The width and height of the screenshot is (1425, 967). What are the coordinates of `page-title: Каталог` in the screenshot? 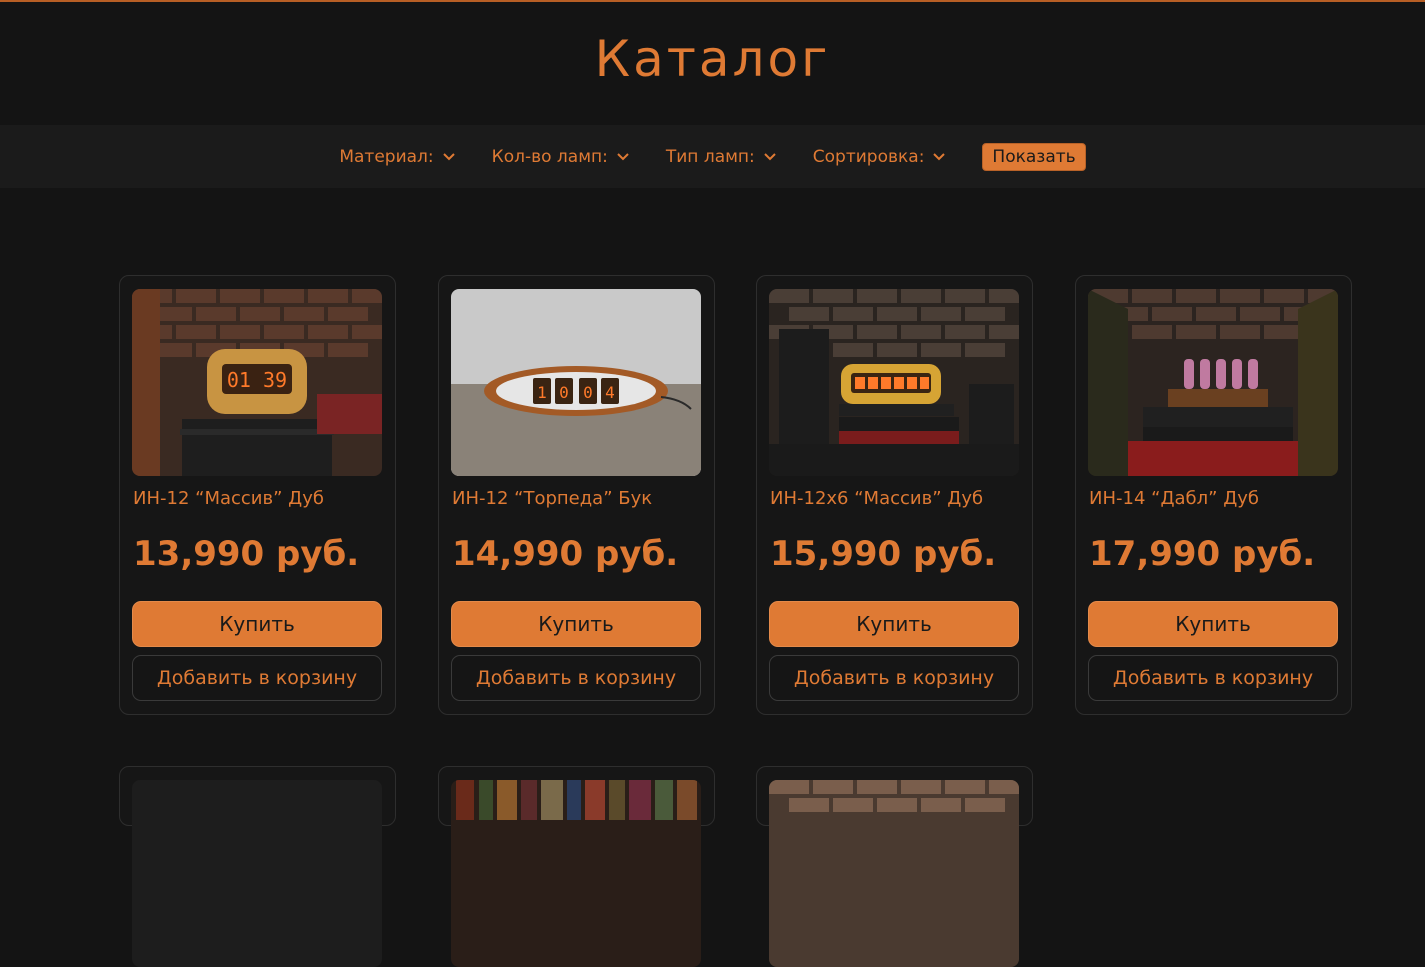 It's located at (712, 59).